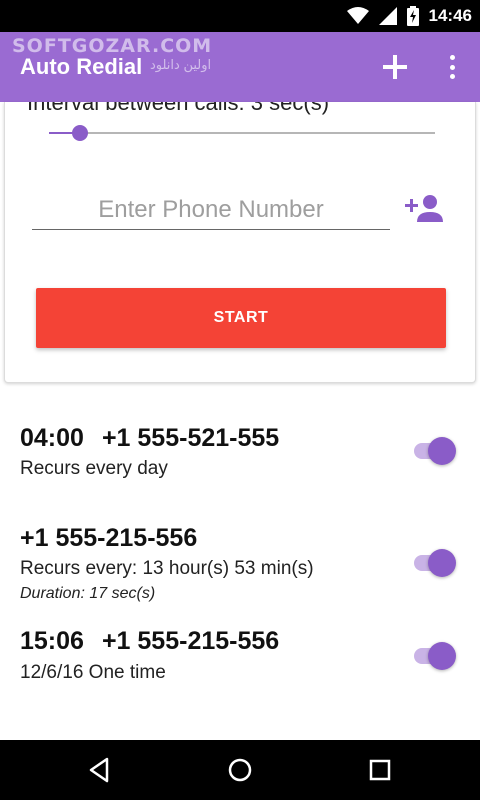  Describe the element at coordinates (412, 16) in the screenshot. I see `battery-charging-icon` at that location.